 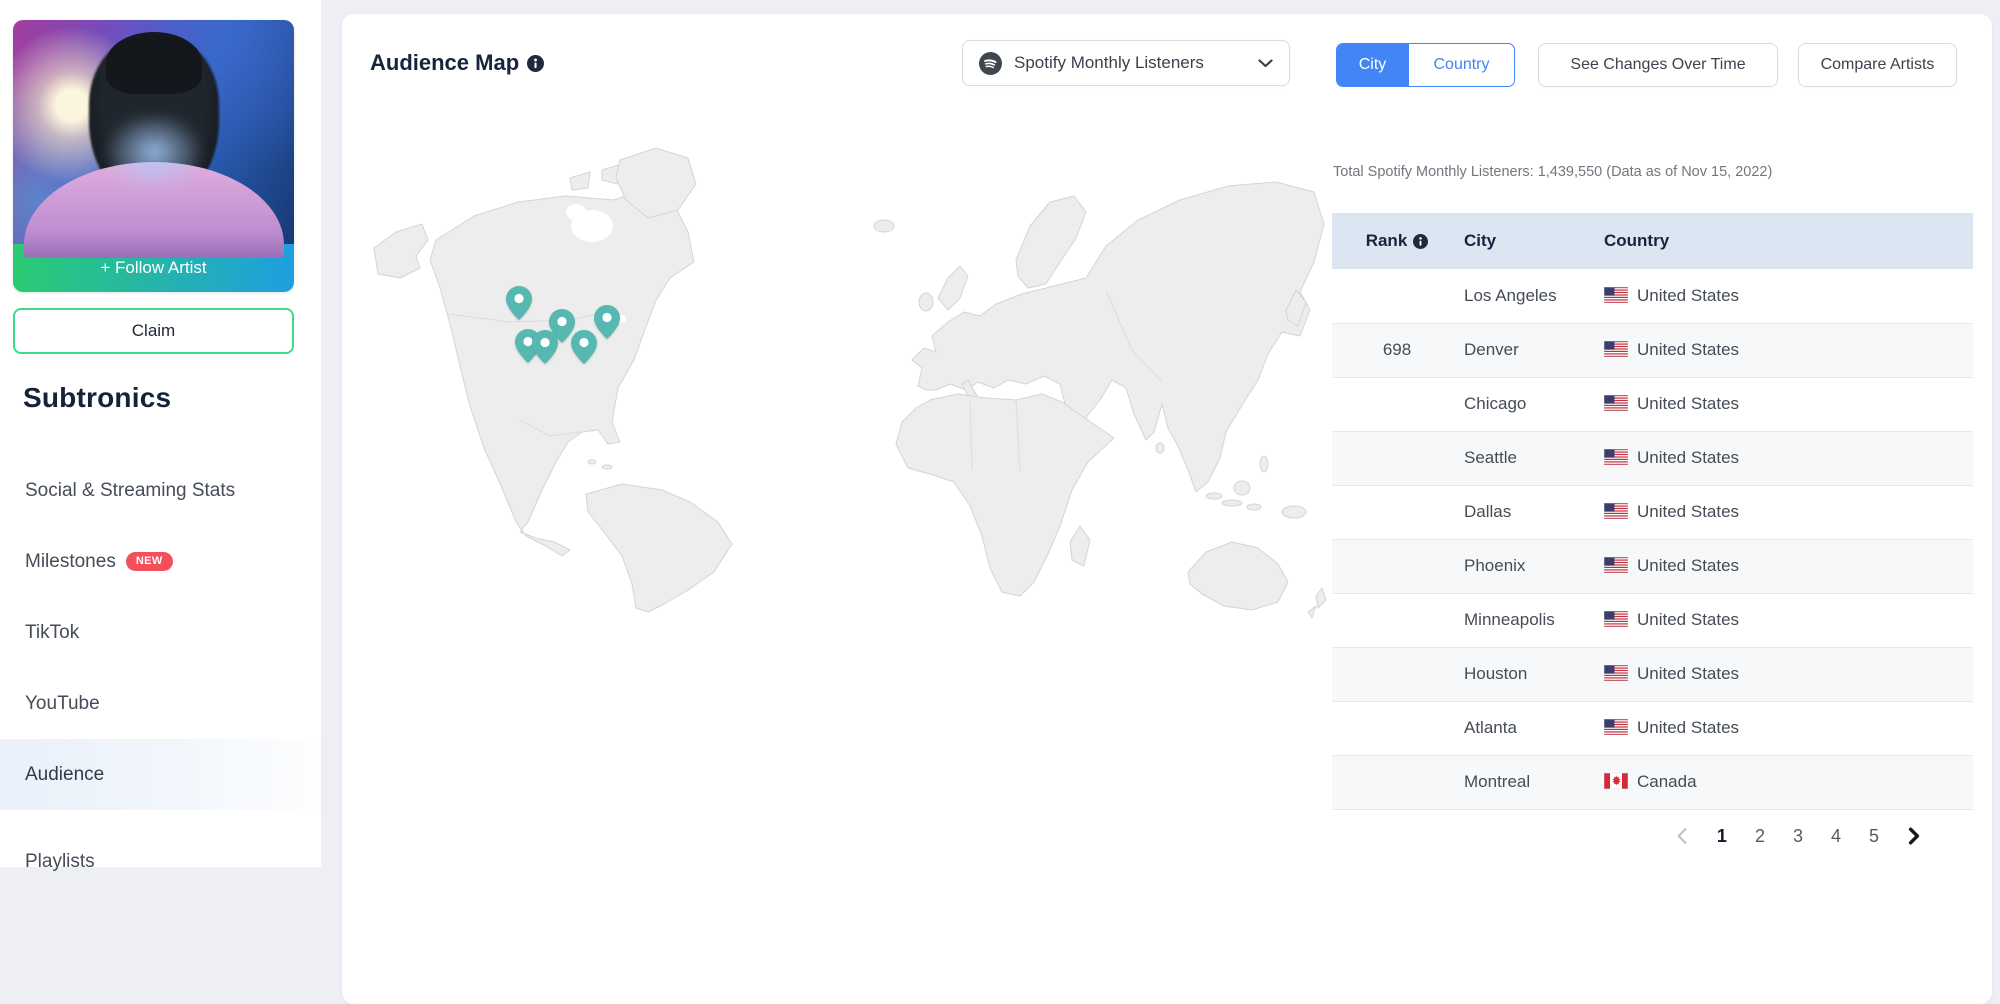 What do you see at coordinates (153, 63) in the screenshot?
I see `artist-photo-beanie` at bounding box center [153, 63].